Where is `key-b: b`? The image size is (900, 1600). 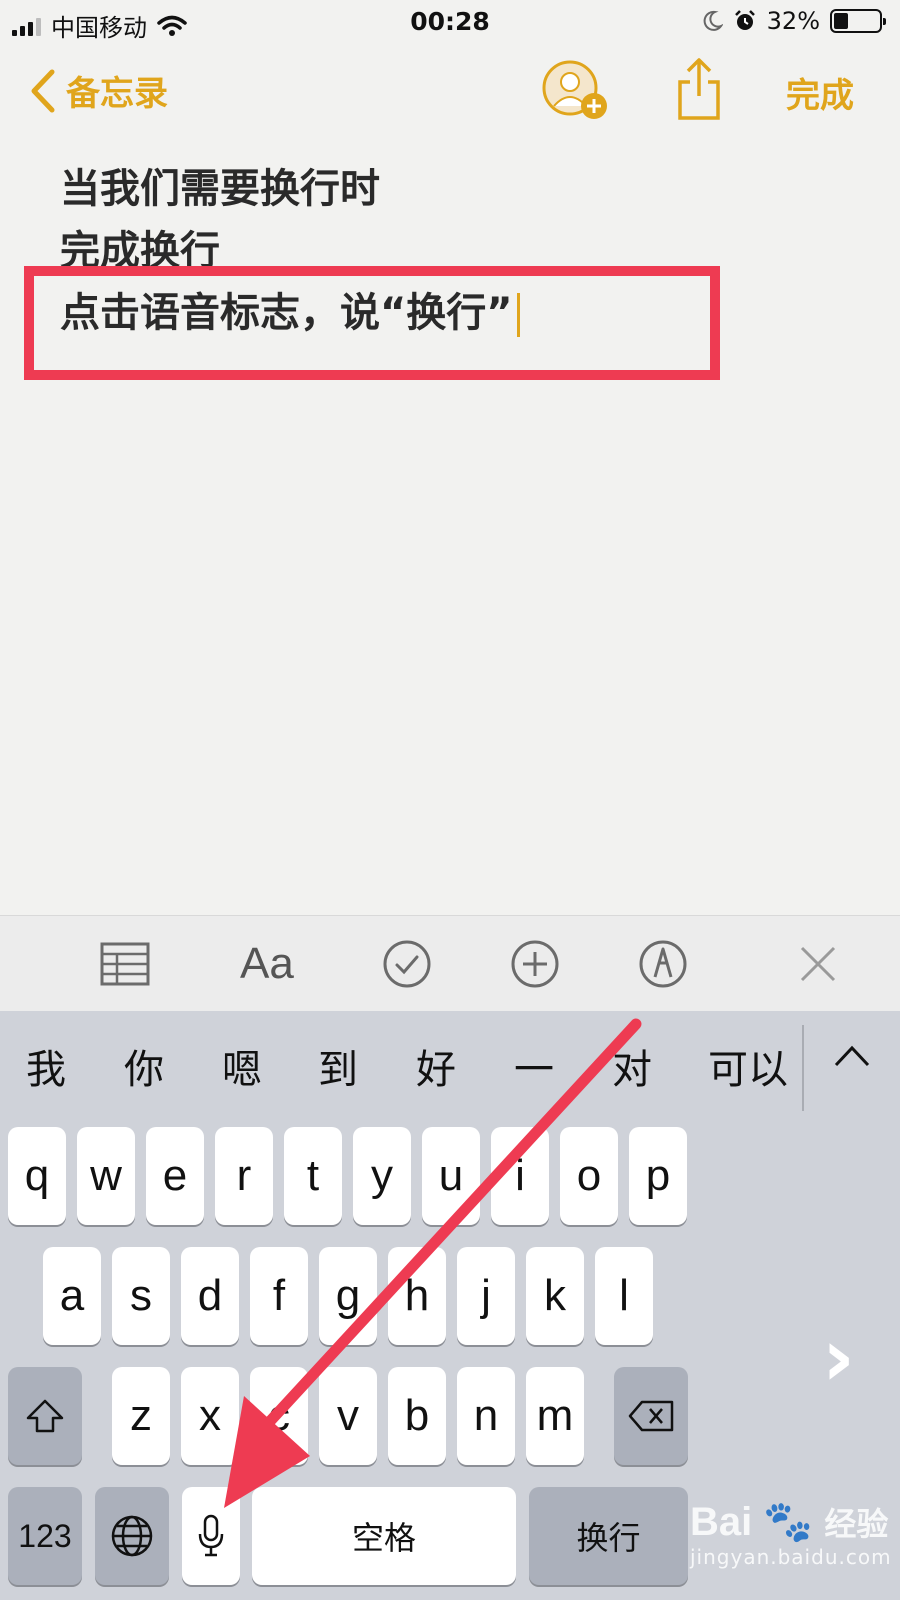 key-b: b is located at coordinates (417, 1416).